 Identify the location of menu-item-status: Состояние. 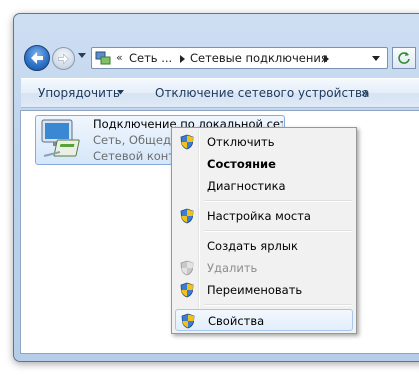
(264, 164).